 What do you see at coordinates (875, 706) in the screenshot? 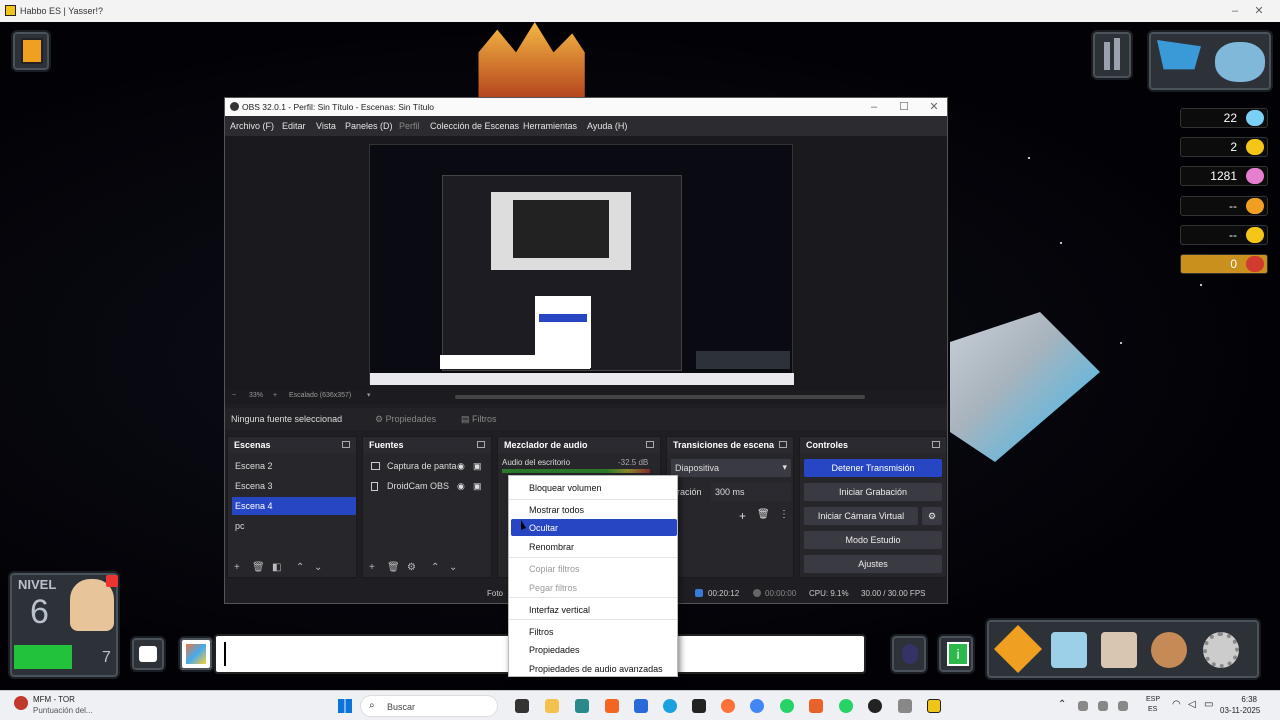
I see `obs-icon` at bounding box center [875, 706].